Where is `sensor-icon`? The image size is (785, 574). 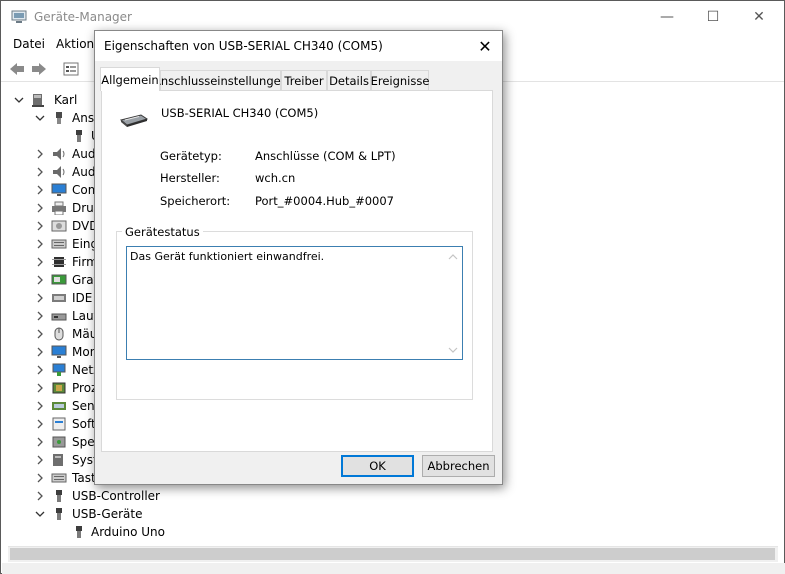 sensor-icon is located at coordinates (59, 406).